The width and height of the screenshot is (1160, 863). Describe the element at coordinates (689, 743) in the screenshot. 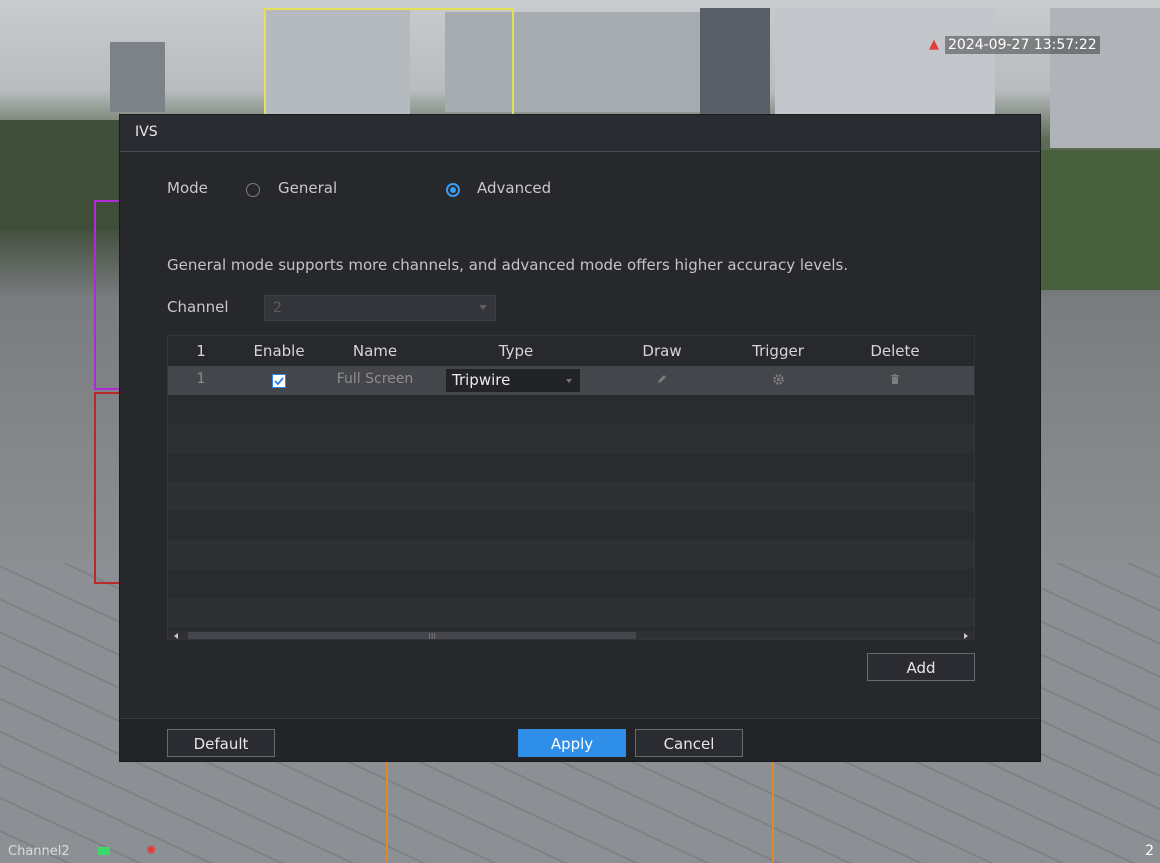

I see `cancel-button: Cancel` at that location.